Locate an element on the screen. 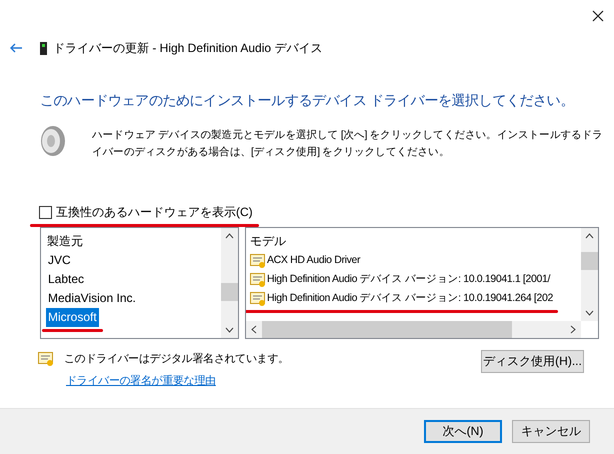  signature-text: このドライバーはデジタル署名されています。 is located at coordinates (176, 359).